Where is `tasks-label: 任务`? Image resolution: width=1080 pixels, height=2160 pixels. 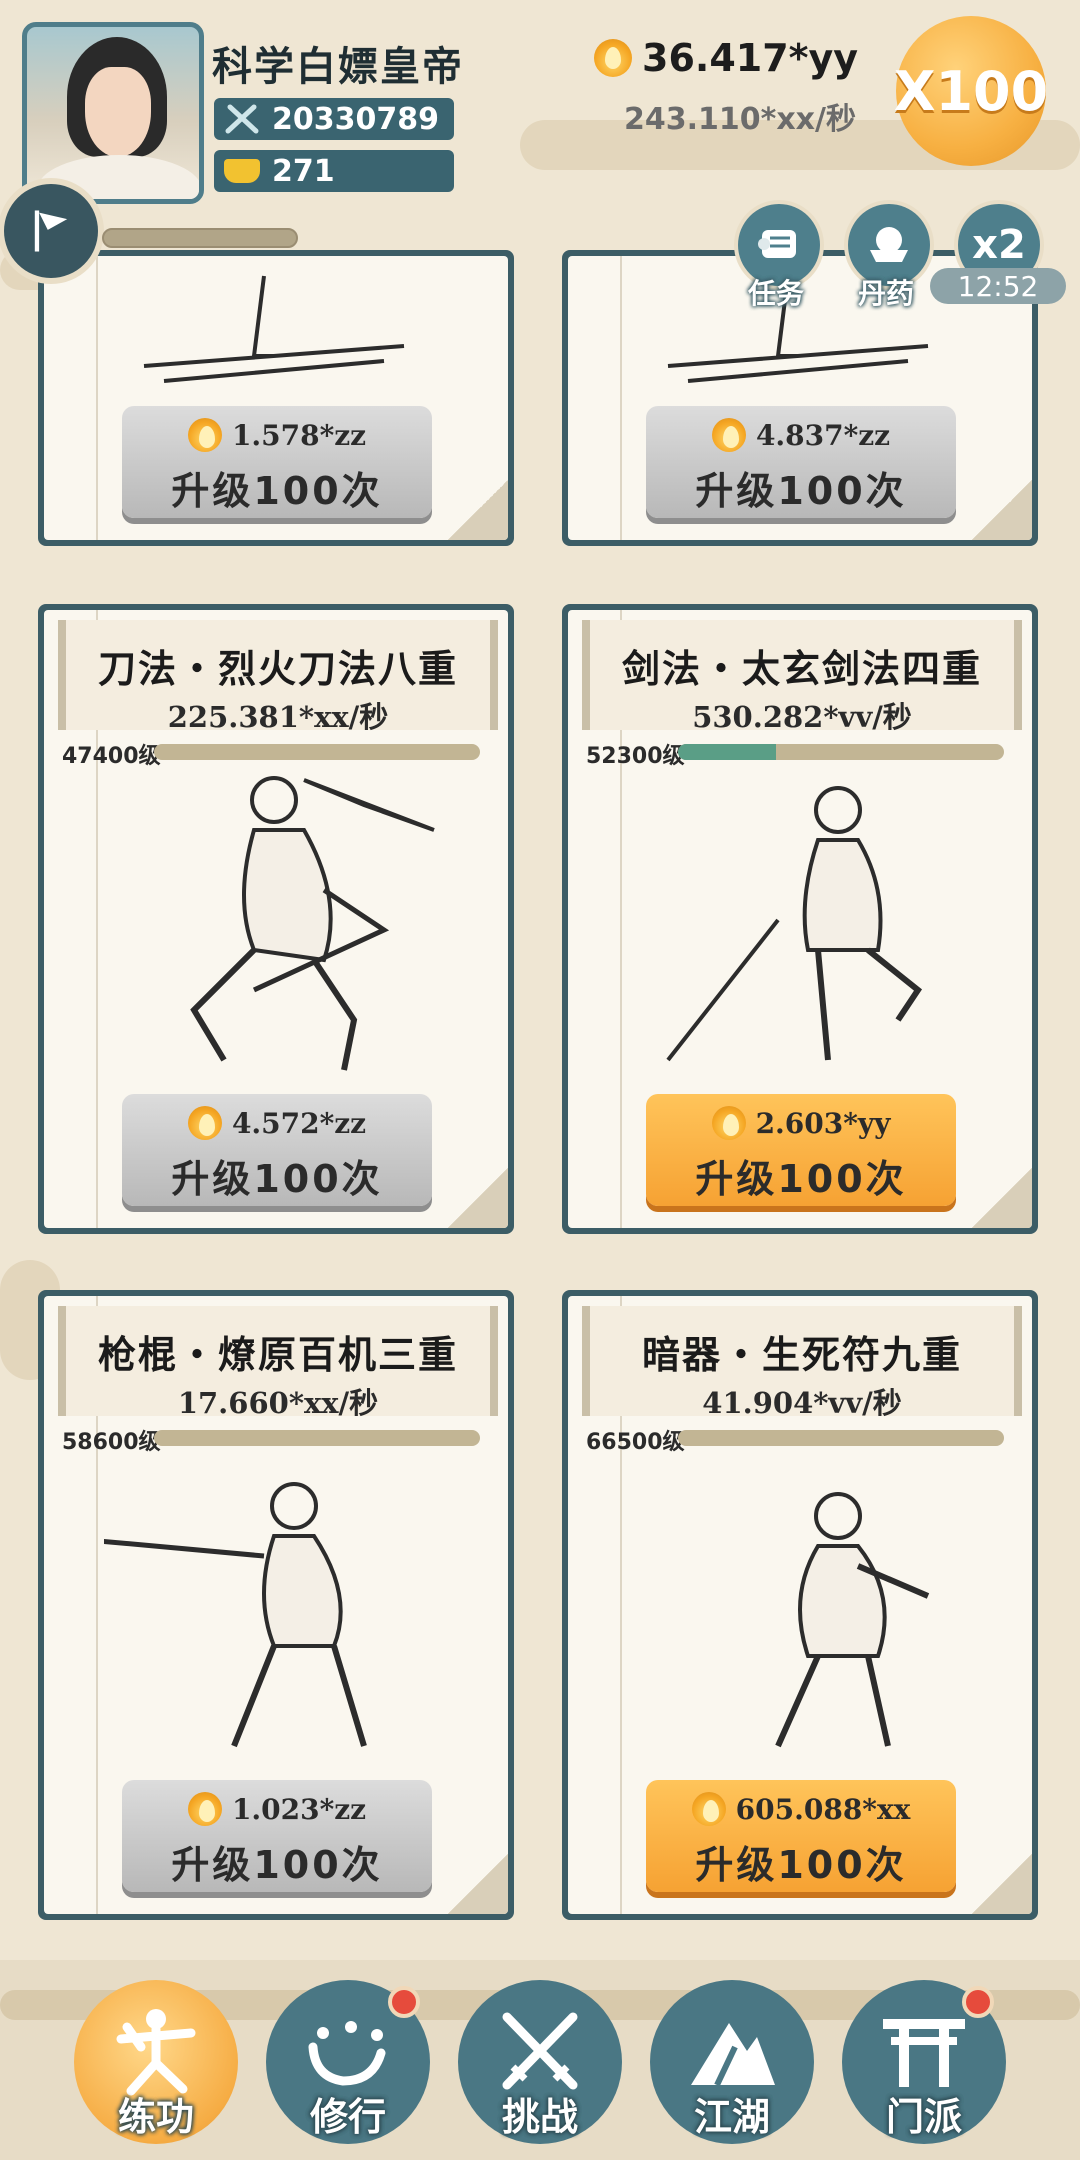
tasks-label: 任务 is located at coordinates (776, 293).